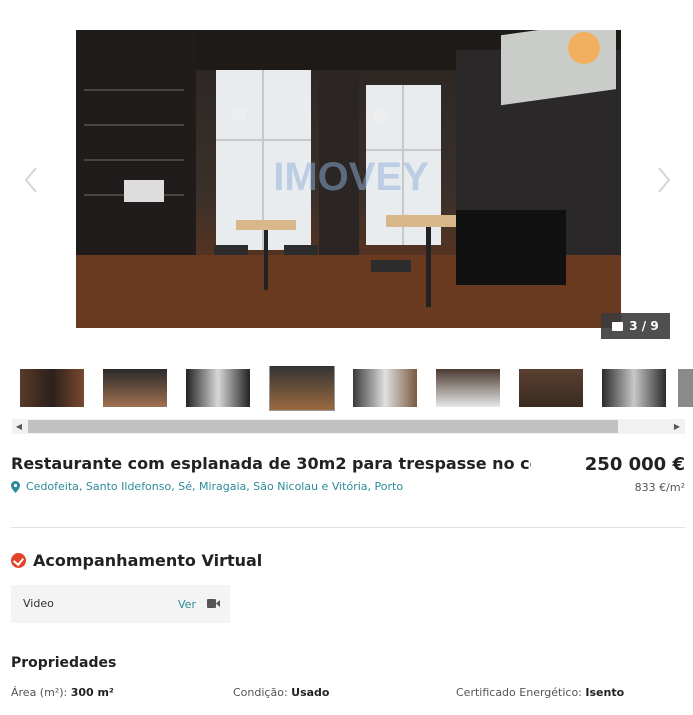 This screenshot has width=693, height=715. I want to click on video-label: Video, so click(38, 603).